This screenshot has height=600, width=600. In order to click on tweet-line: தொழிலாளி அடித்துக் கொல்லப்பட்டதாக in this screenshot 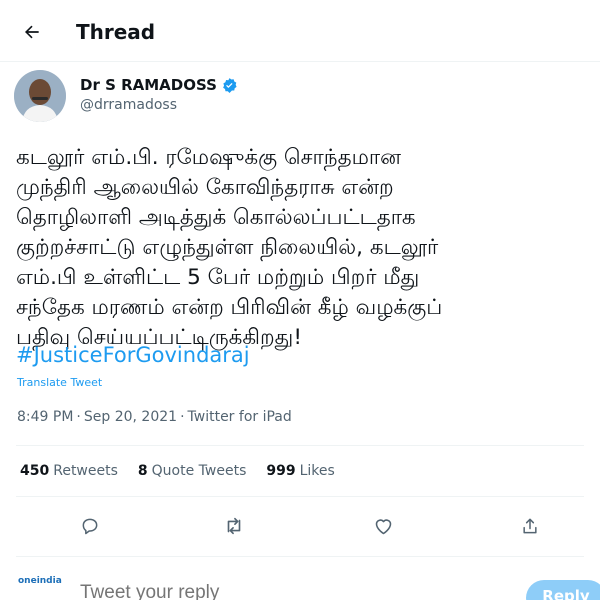, I will do `click(216, 217)`.